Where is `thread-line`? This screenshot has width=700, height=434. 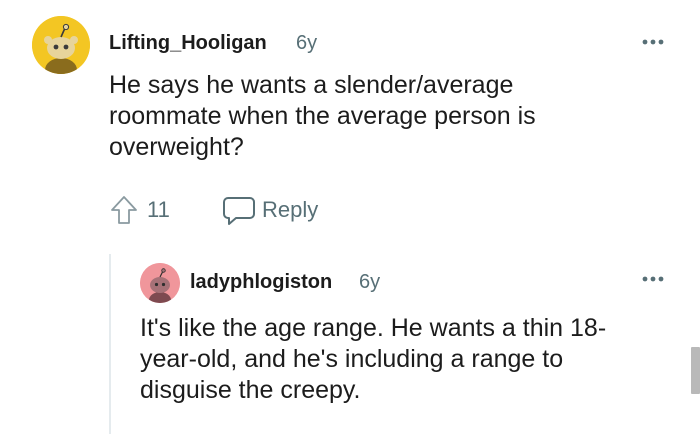
thread-line is located at coordinates (110, 344).